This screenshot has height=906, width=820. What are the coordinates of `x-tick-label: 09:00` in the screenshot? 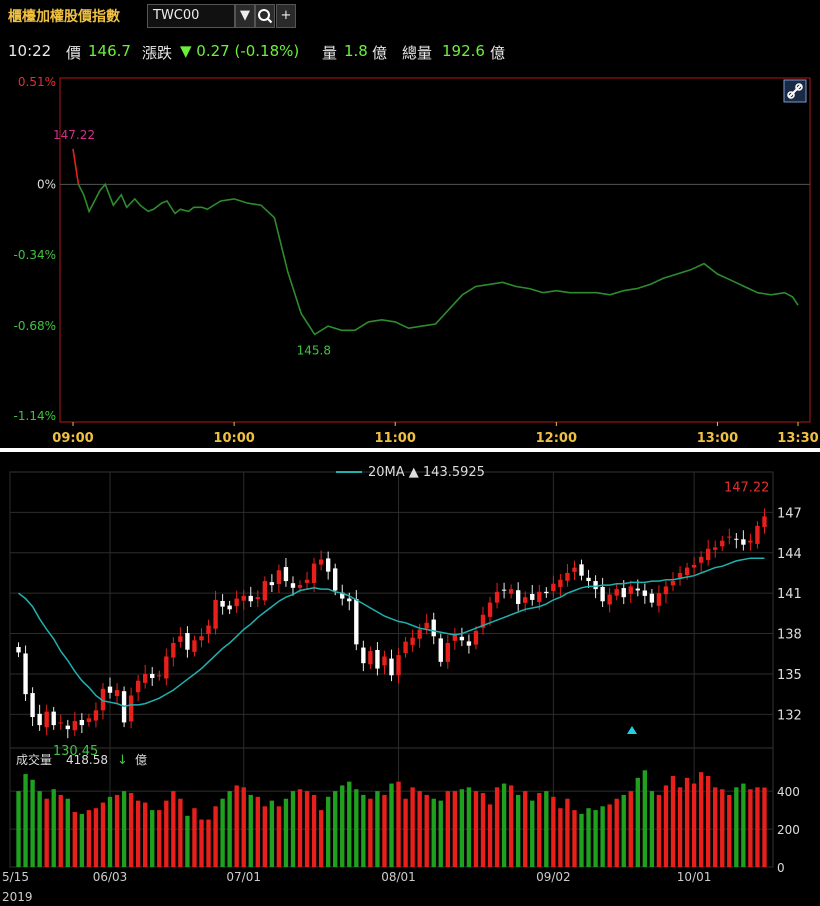 It's located at (72, 438).